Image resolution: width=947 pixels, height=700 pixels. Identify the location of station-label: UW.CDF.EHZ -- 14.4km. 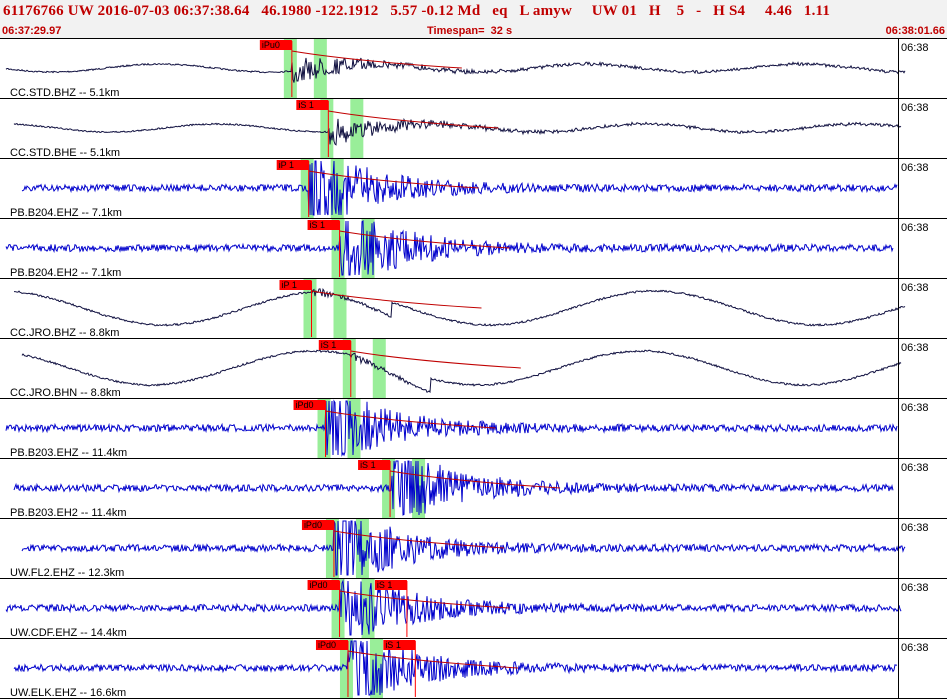
(68, 633).